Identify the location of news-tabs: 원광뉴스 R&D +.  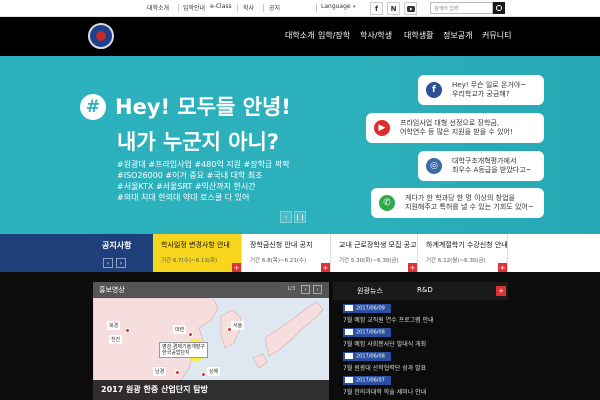
(420, 291).